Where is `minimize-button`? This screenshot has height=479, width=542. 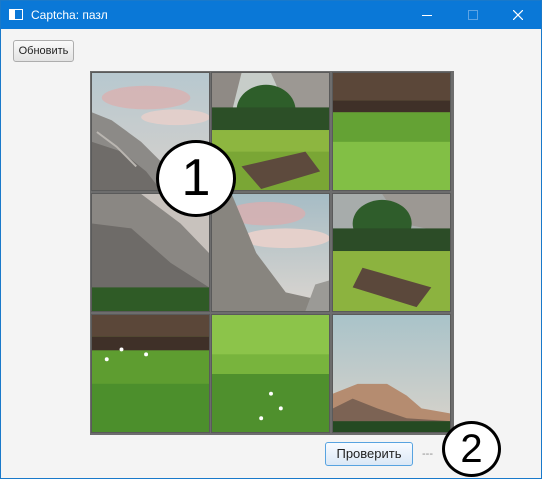 minimize-button is located at coordinates (427, 15).